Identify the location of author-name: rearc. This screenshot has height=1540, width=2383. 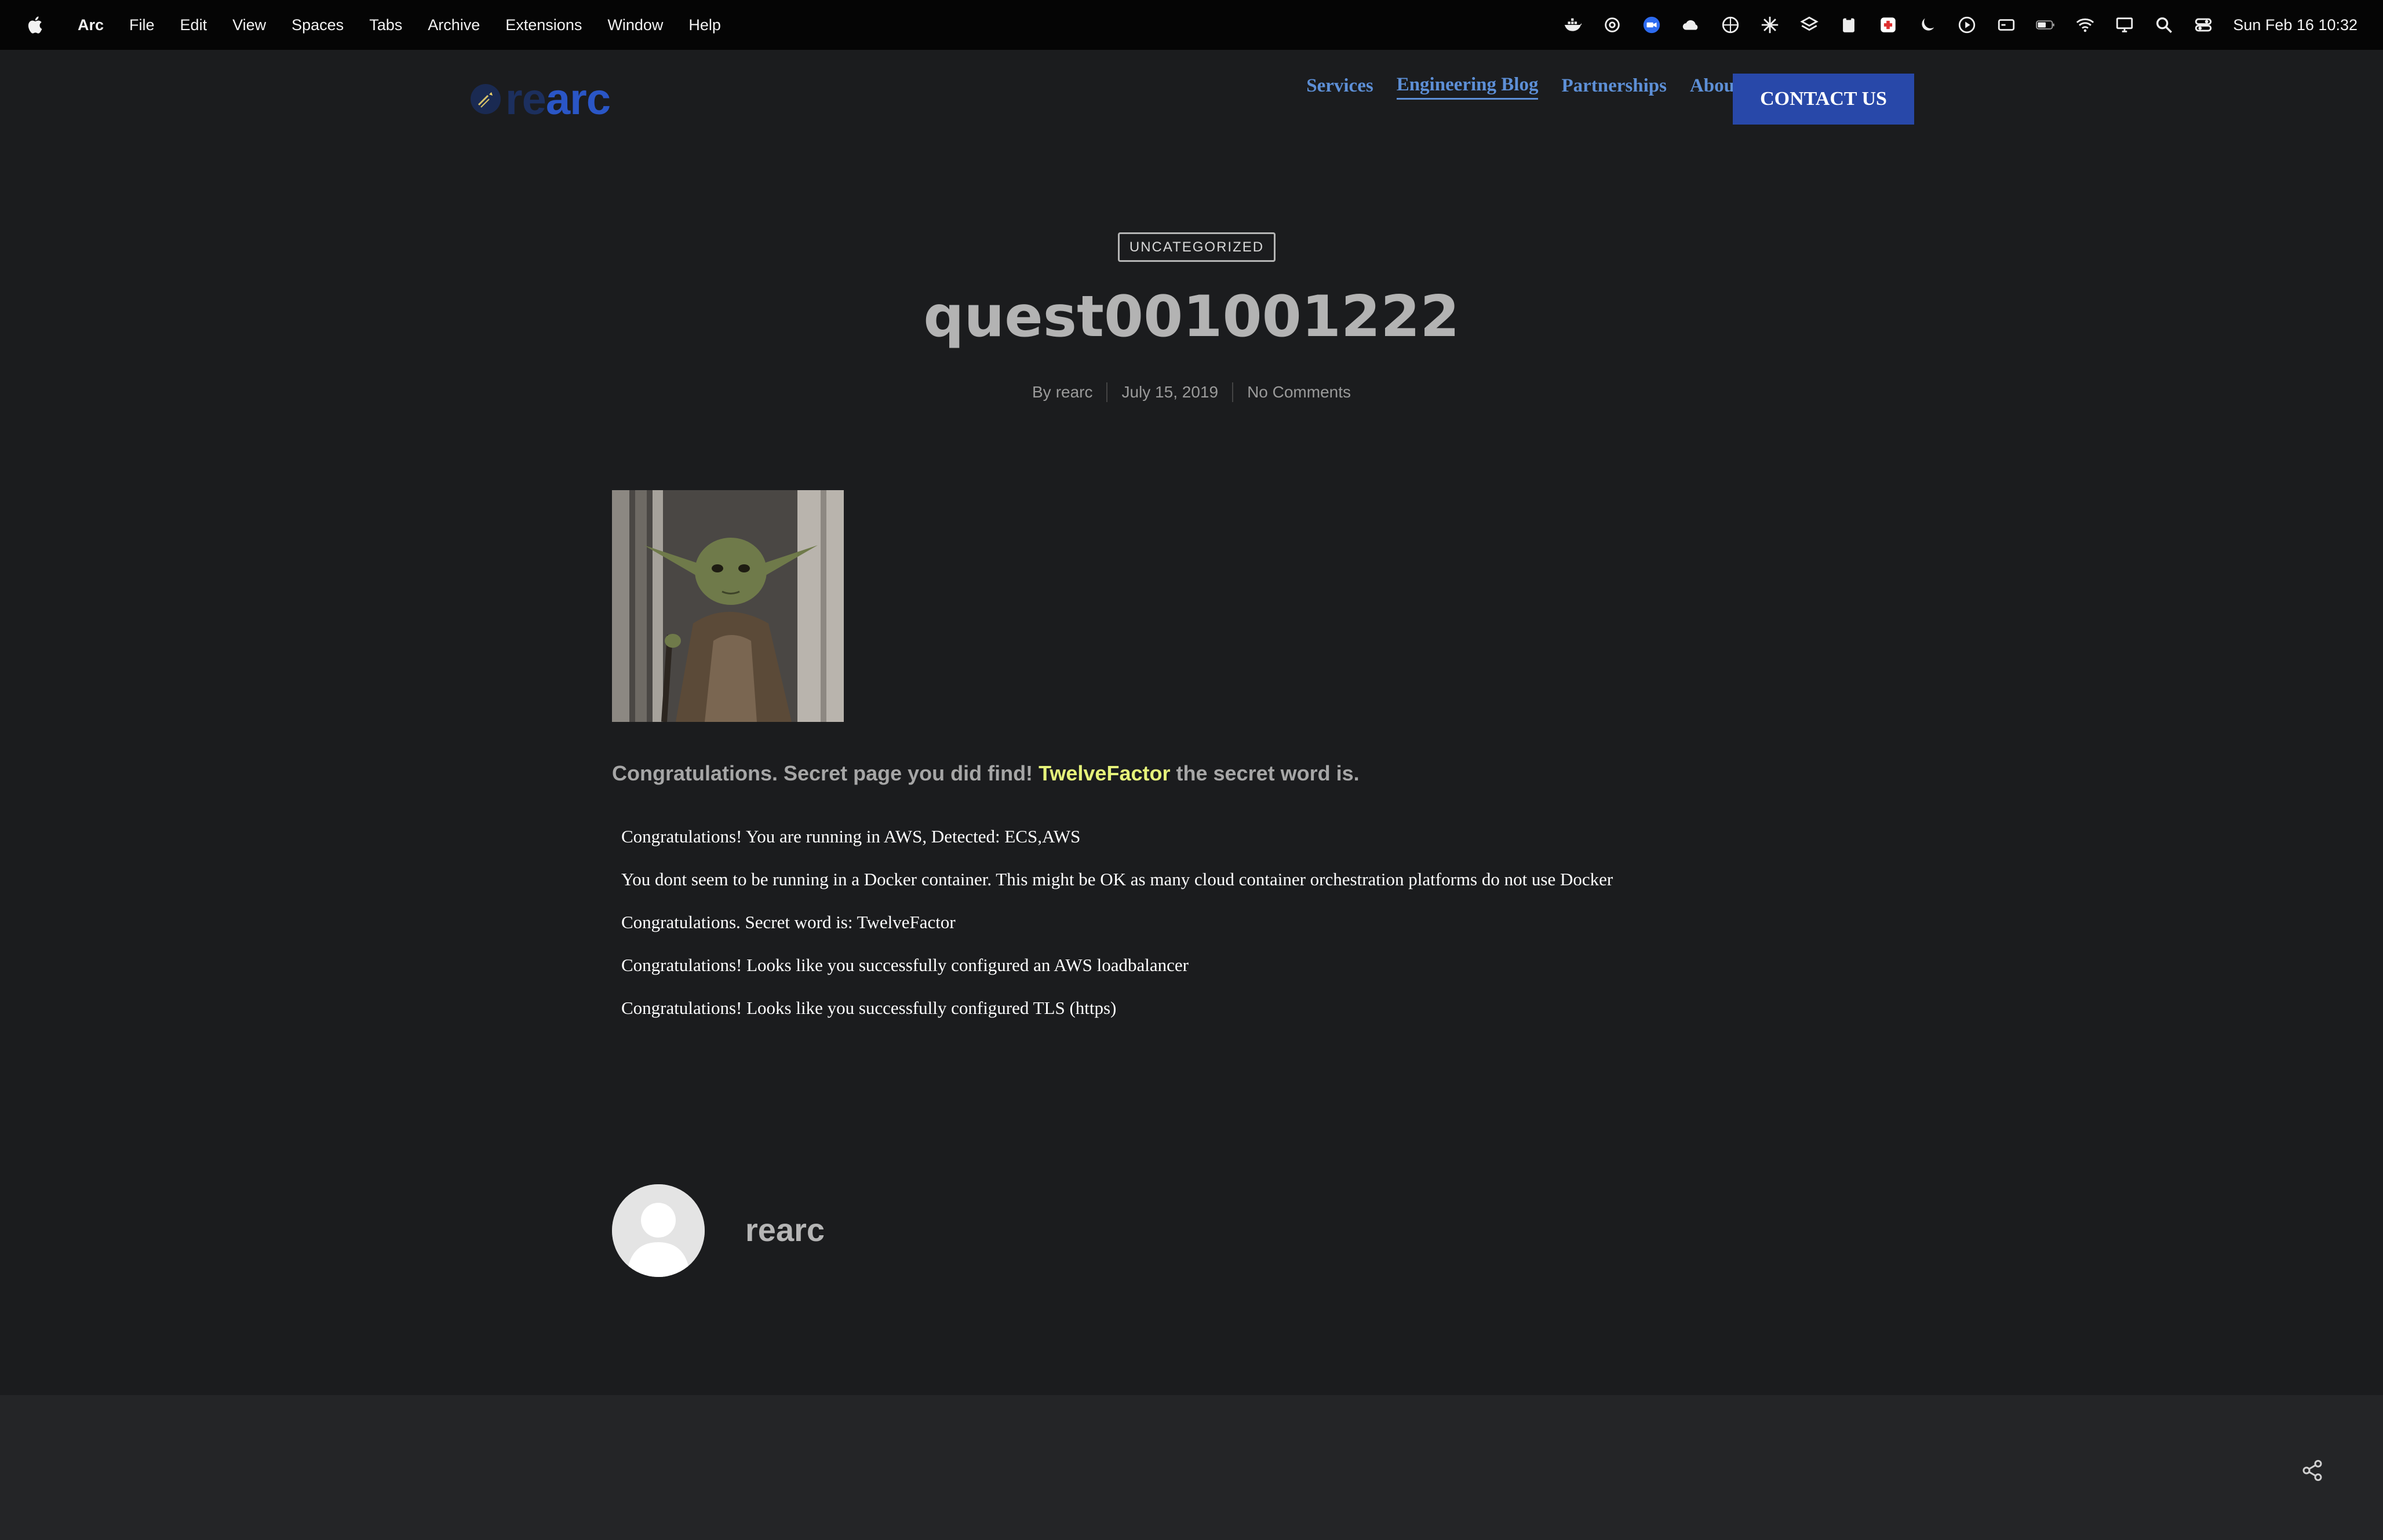
(785, 1230).